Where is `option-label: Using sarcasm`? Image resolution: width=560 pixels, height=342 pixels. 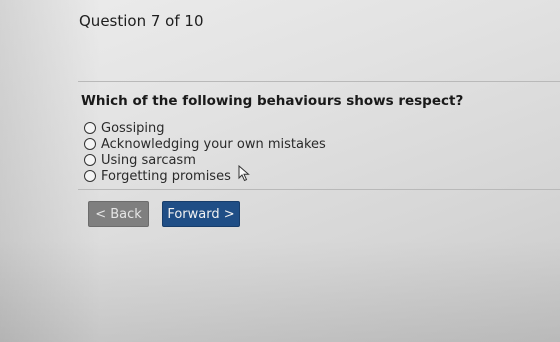
option-label: Using sarcasm is located at coordinates (148, 160).